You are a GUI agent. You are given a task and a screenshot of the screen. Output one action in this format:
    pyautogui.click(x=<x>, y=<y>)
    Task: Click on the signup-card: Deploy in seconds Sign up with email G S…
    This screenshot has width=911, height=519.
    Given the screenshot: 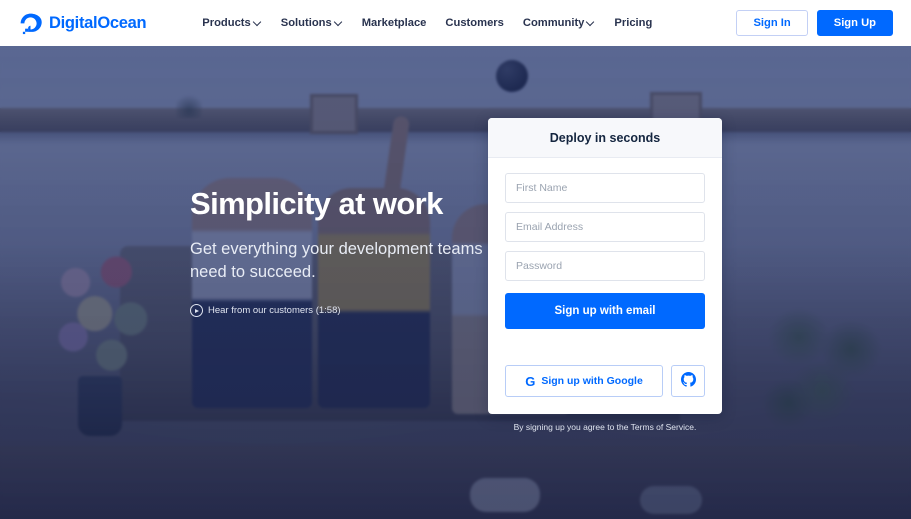 What is the action you would take?
    pyautogui.click(x=605, y=266)
    